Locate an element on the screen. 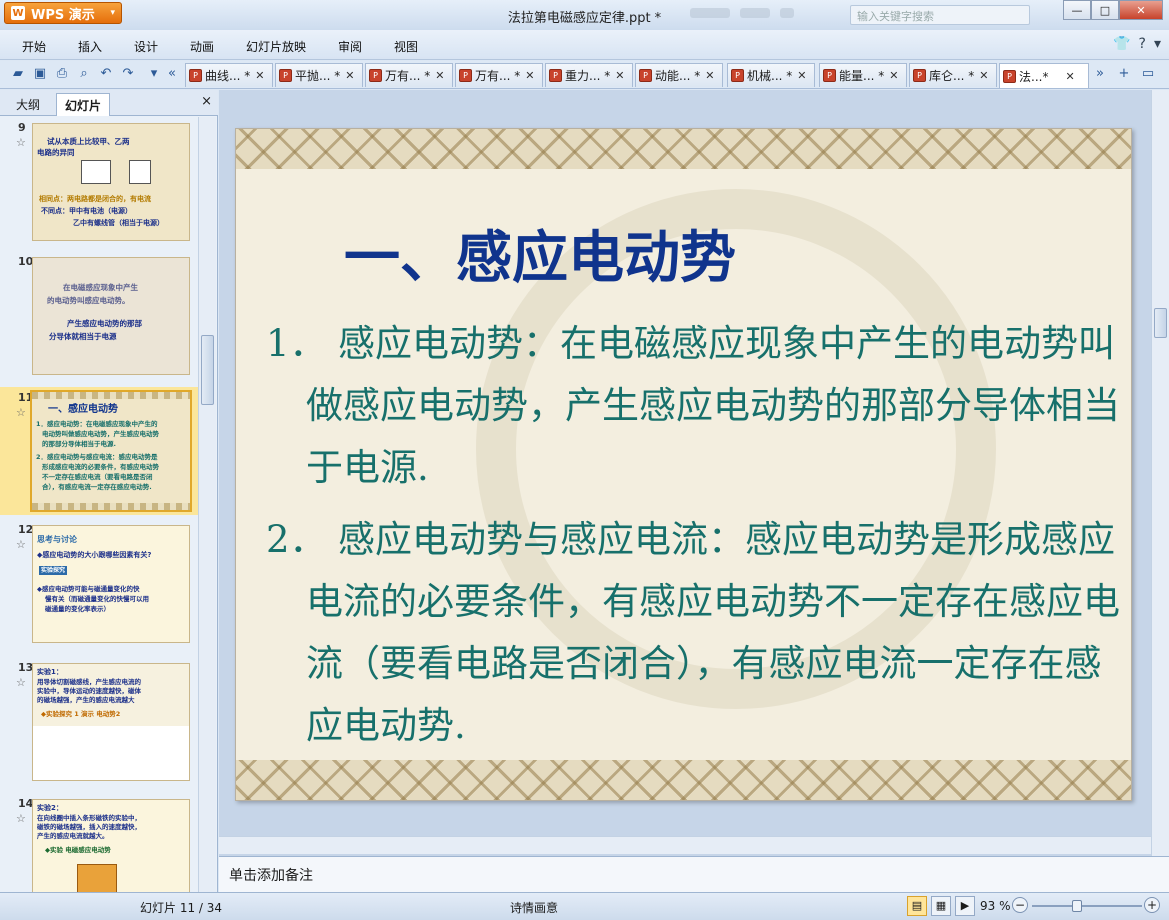 Image resolution: width=1169 pixels, height=920 pixels. animation-star-icon: ☆ is located at coordinates (21, 682).